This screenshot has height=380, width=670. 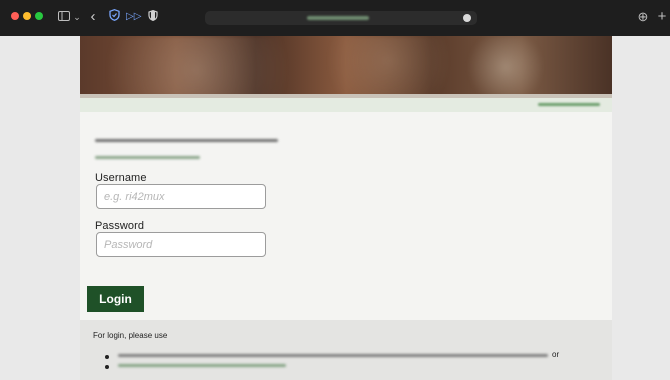 I want to click on or-text: or, so click(x=556, y=354).